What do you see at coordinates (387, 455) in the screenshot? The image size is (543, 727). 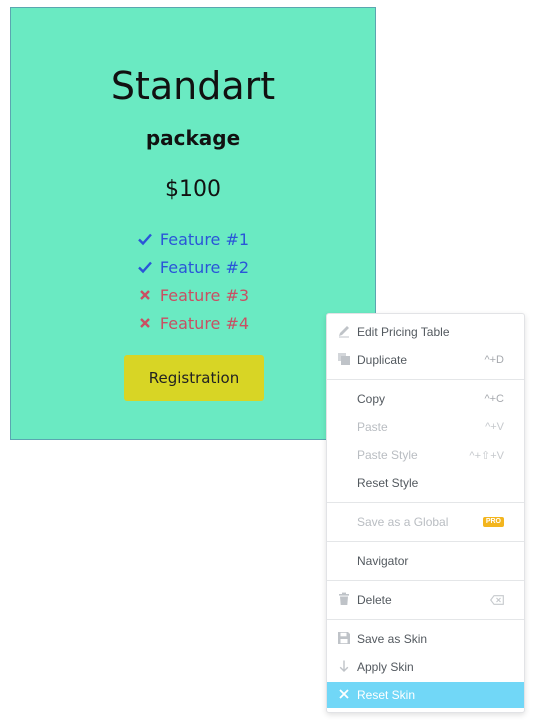 I see `menu-item-label: Paste Style` at bounding box center [387, 455].